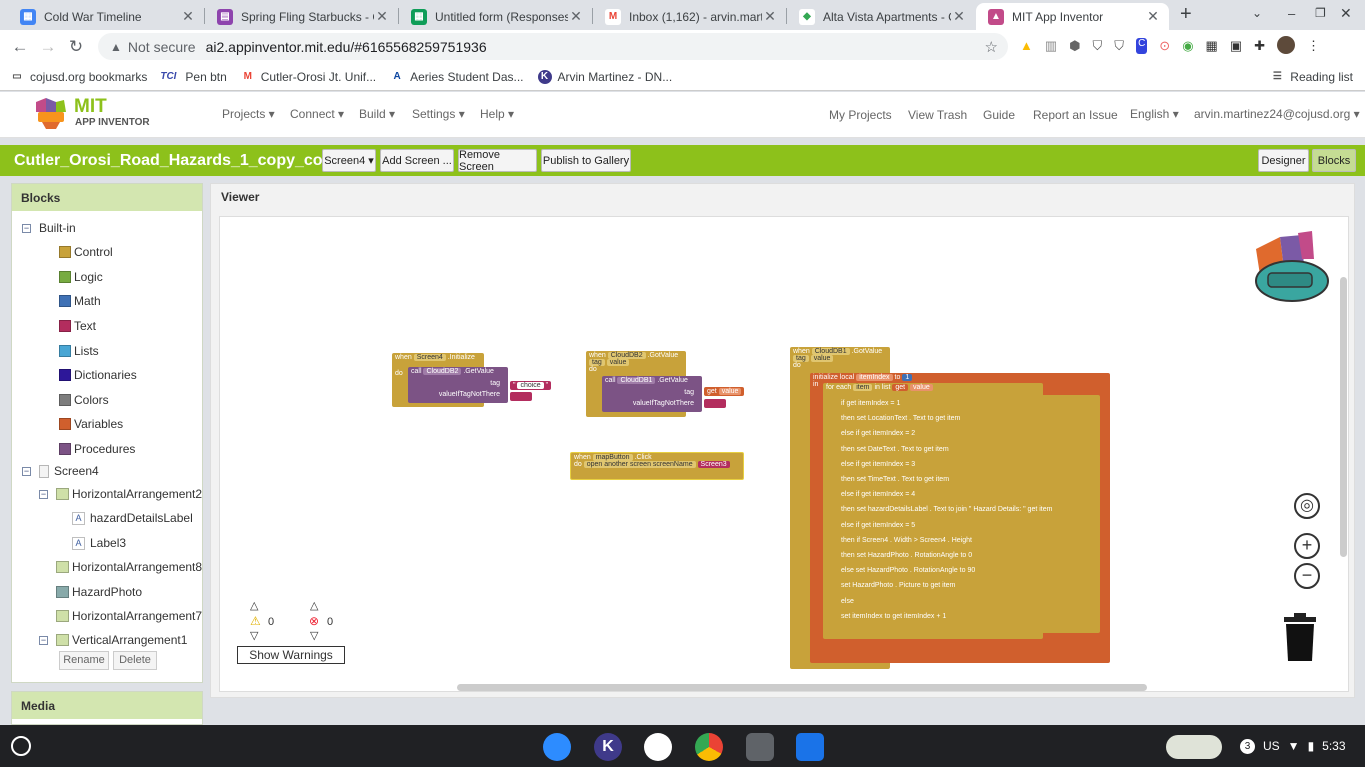 The width and height of the screenshot is (1365, 767). I want to click on drawer-text: Text, so click(77, 326).